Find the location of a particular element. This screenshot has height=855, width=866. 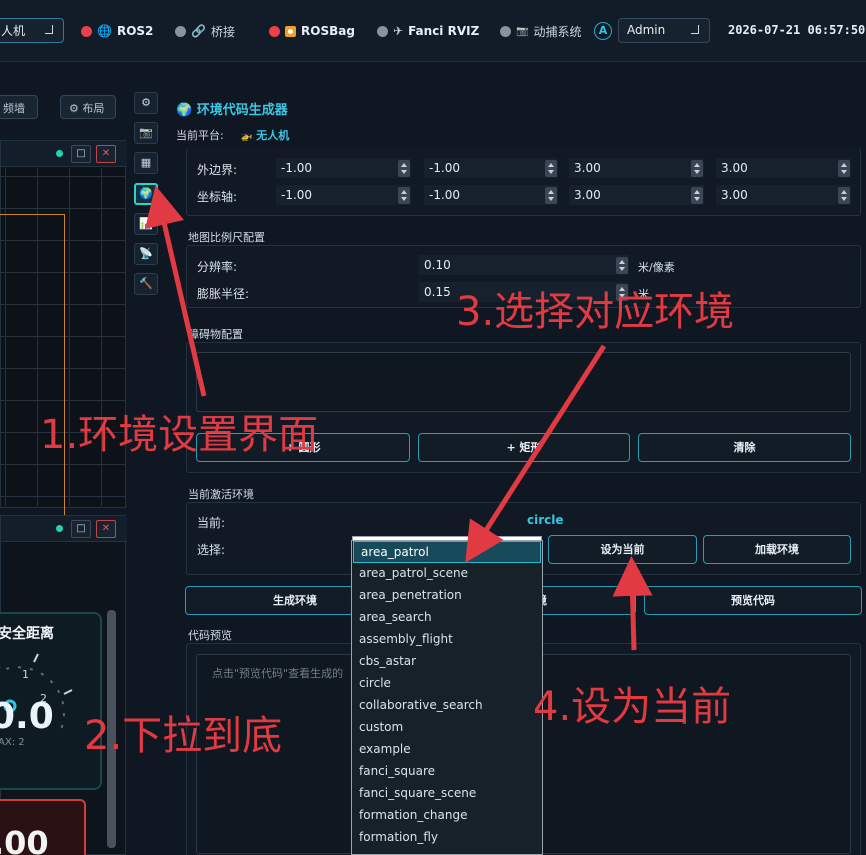

annotation-step2: 2.下拉到底 is located at coordinates (183, 736).